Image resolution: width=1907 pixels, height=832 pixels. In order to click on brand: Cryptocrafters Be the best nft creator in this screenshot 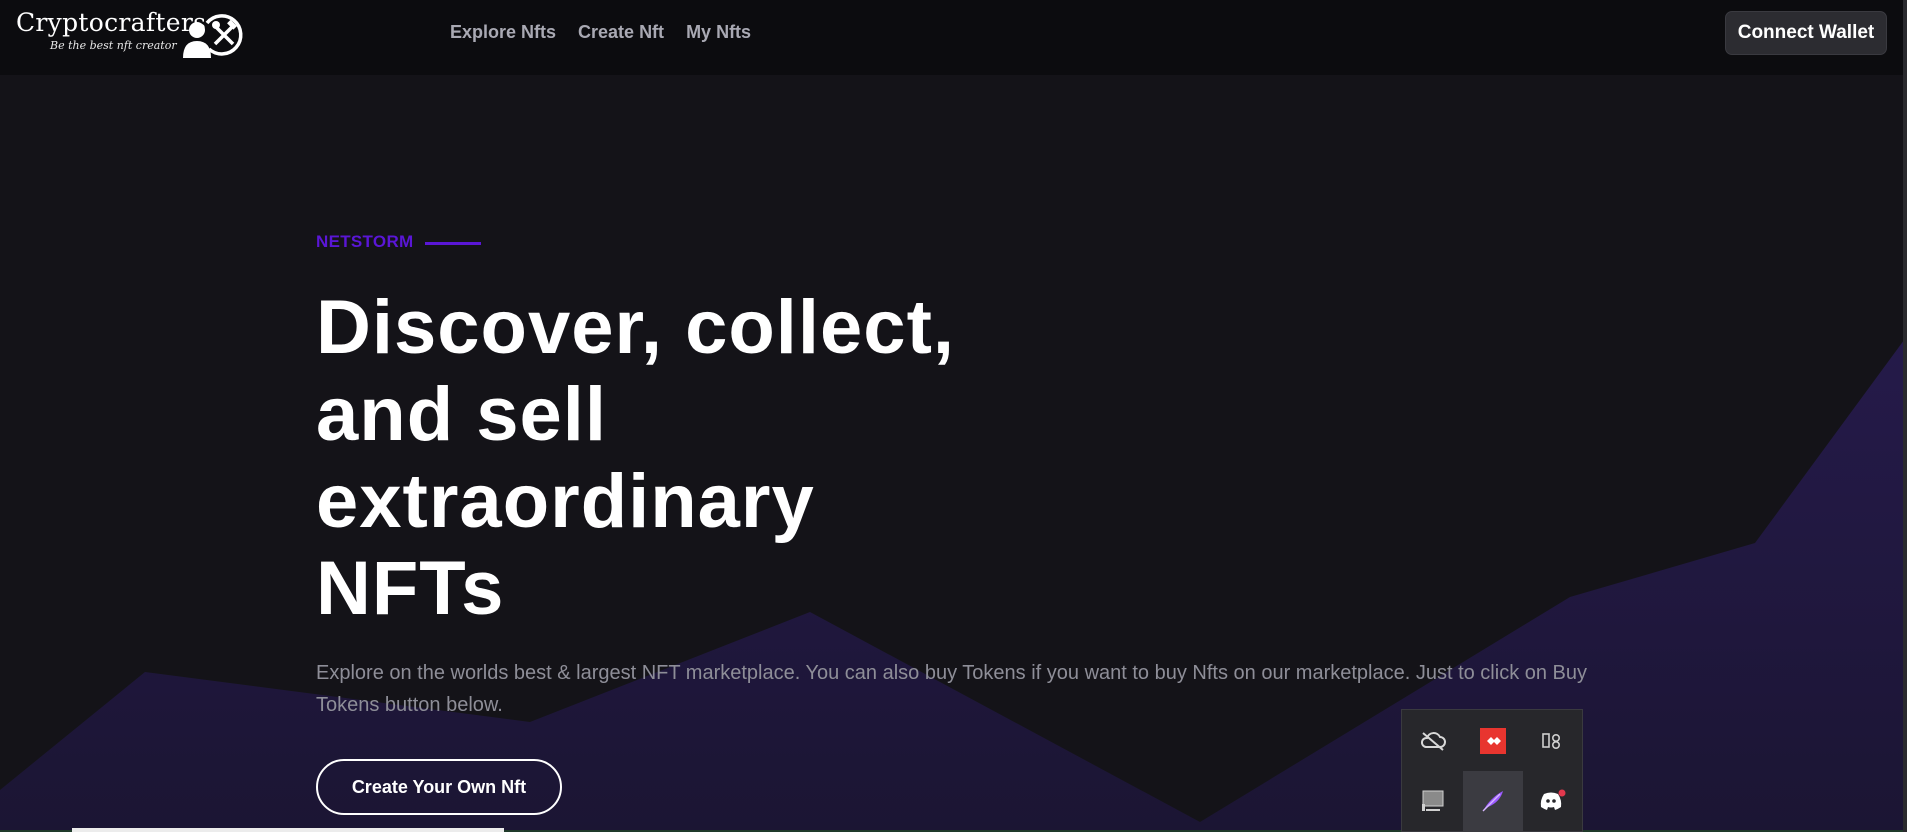, I will do `click(111, 30)`.